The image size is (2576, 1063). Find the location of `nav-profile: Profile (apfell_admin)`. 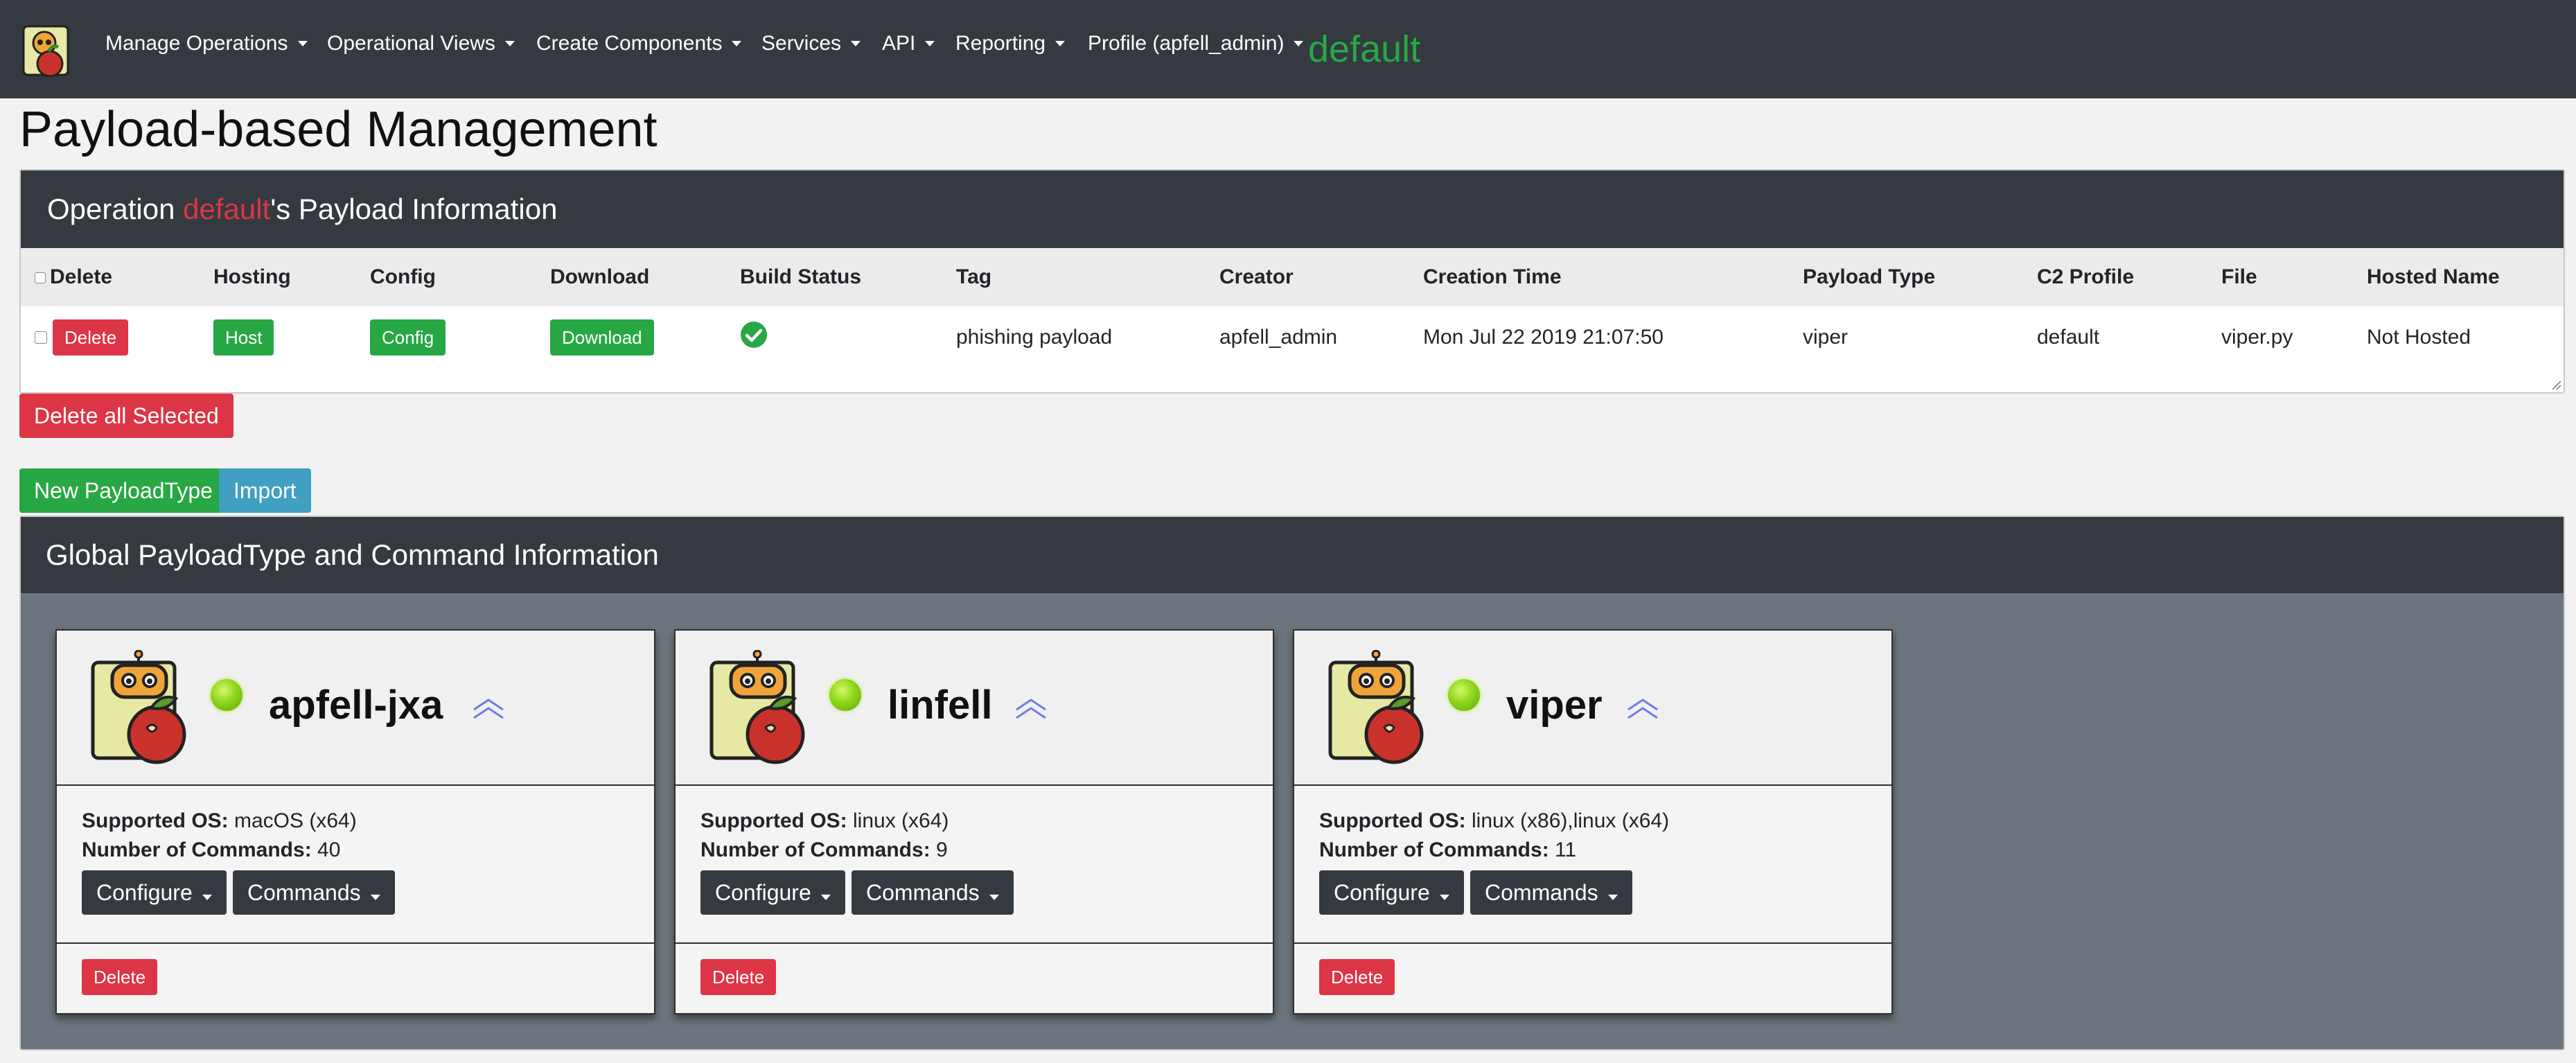

nav-profile: Profile (apfell_admin) is located at coordinates (1196, 43).